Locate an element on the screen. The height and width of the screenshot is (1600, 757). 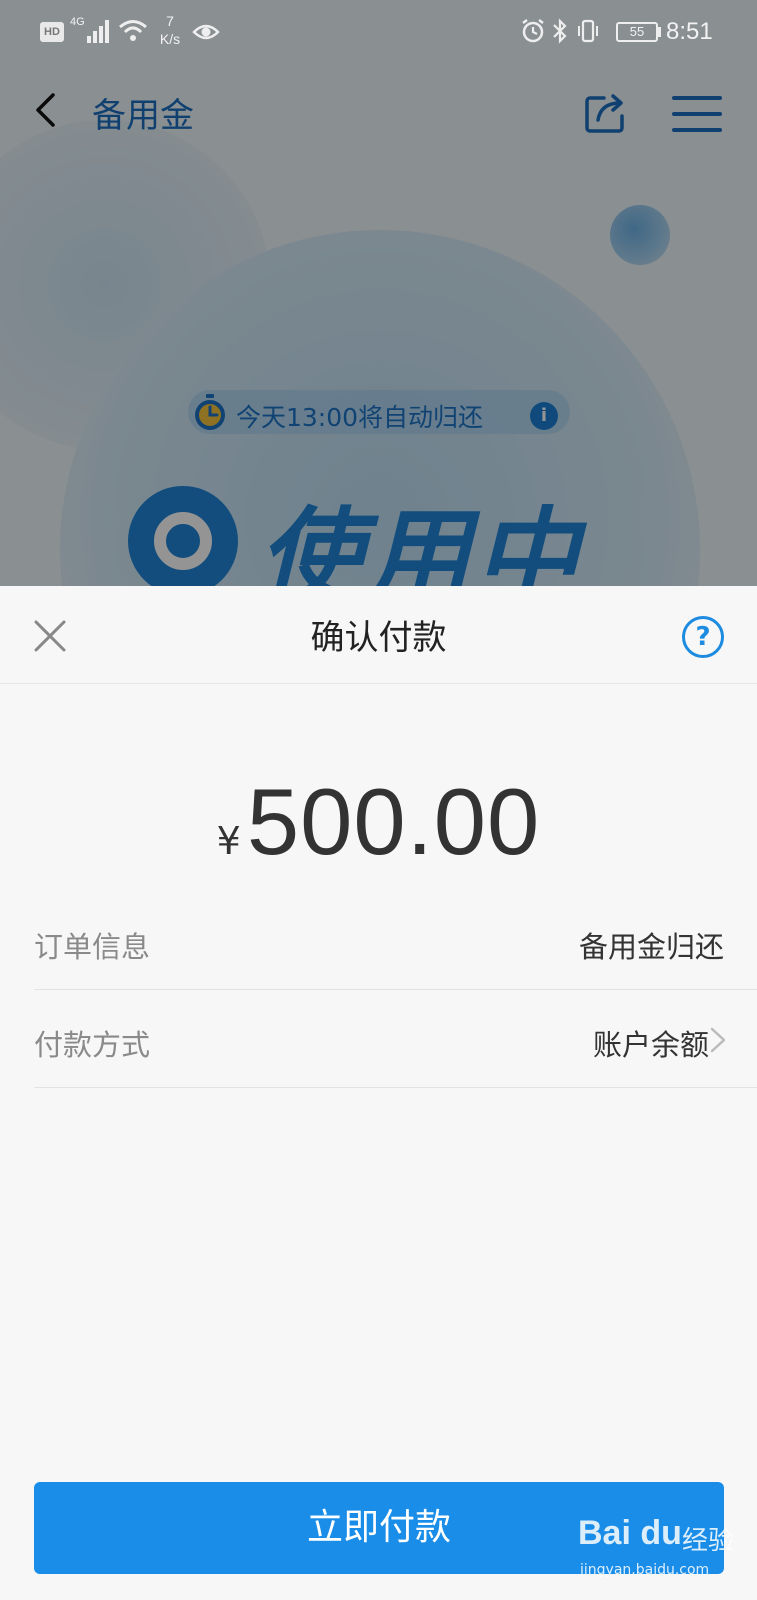
watermark-url: jingyan.baidu.com is located at coordinates (645, 1570).